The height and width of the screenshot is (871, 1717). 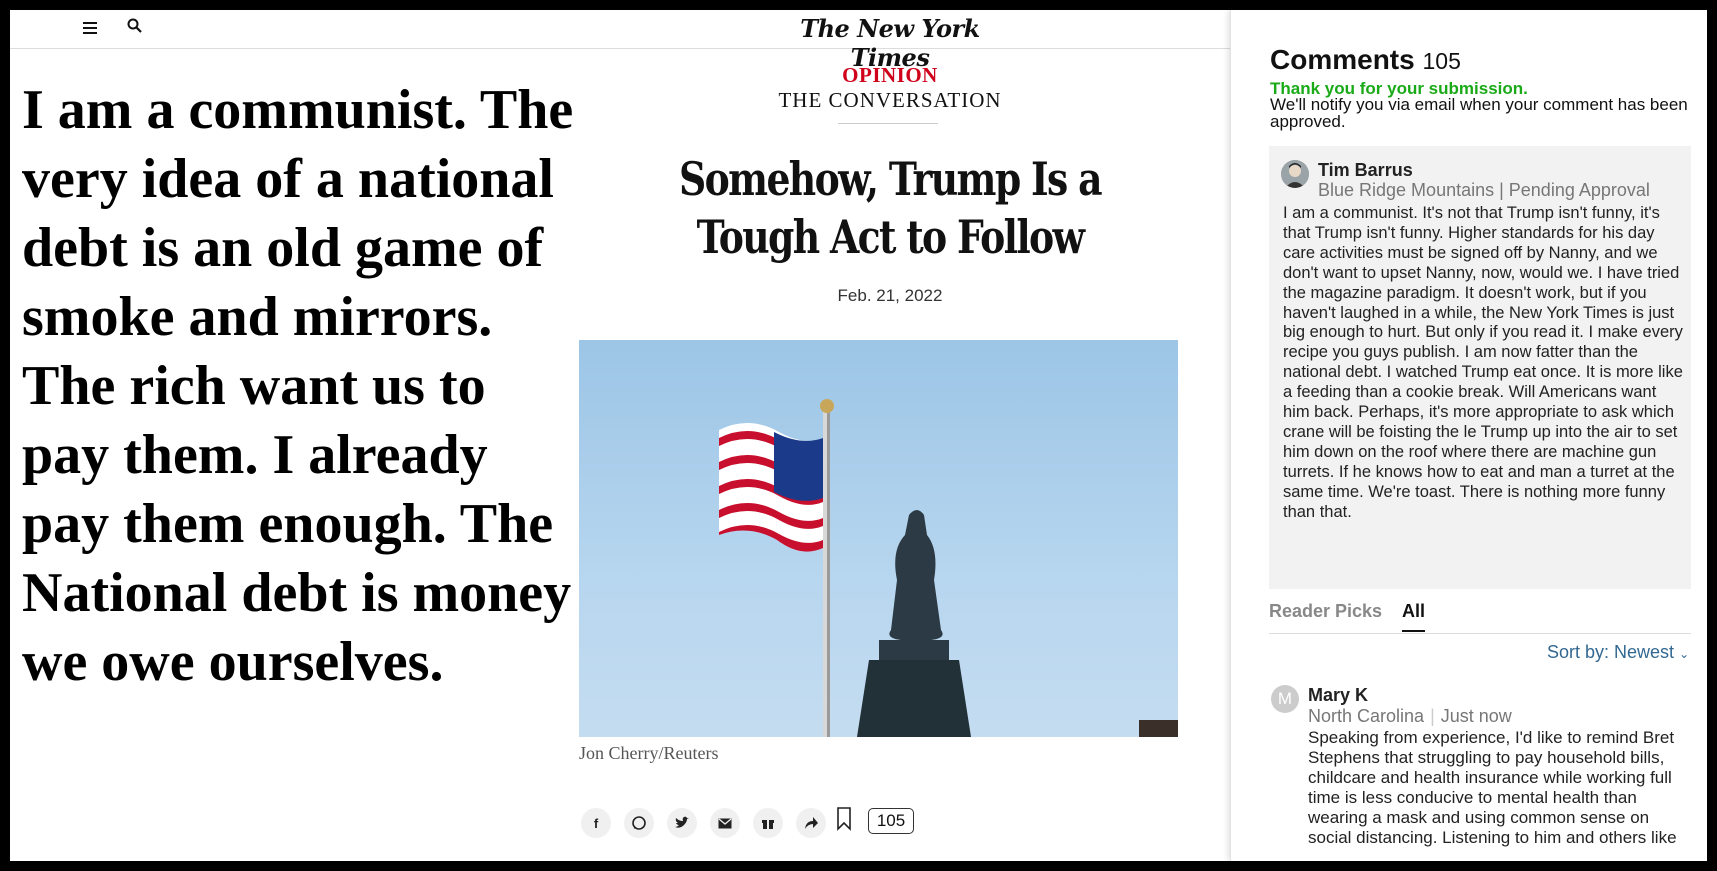 I want to click on menu-icon, so click(x=90, y=28).